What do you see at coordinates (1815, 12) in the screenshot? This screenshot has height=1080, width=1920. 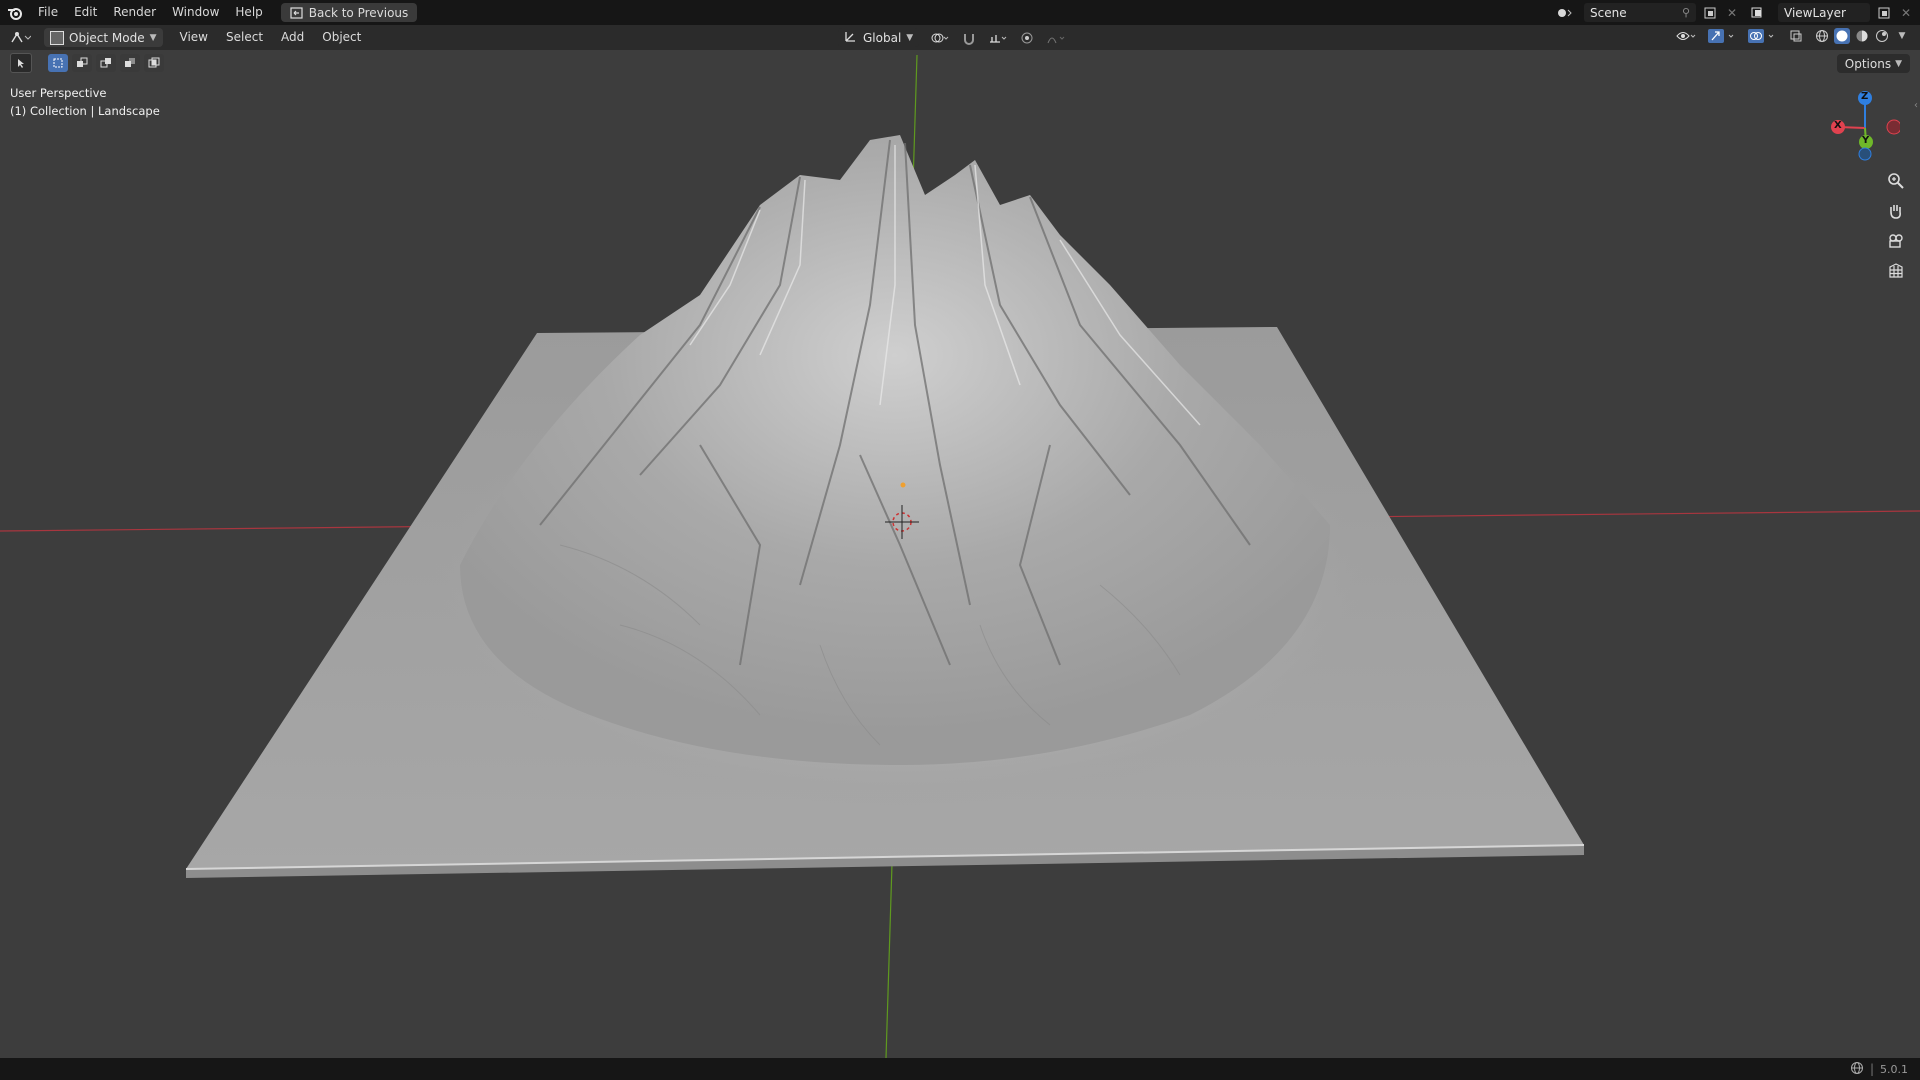 I see `view-layer-name: ViewLayer` at bounding box center [1815, 12].